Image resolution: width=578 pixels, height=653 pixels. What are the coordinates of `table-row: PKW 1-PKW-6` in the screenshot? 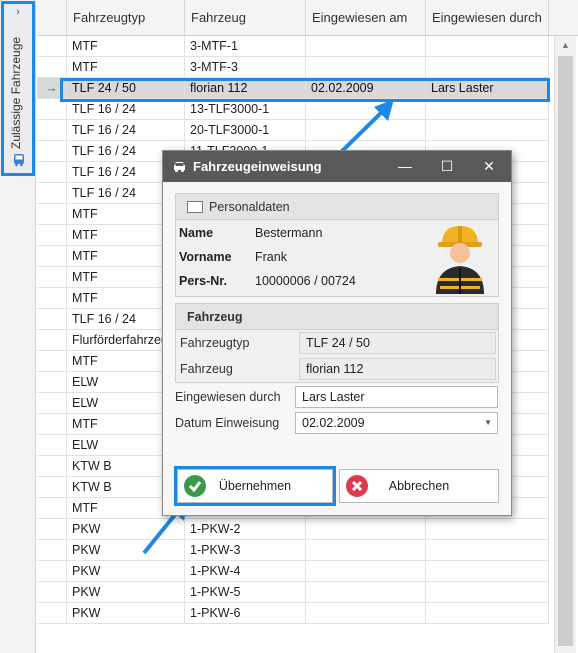 It's located at (293, 613).